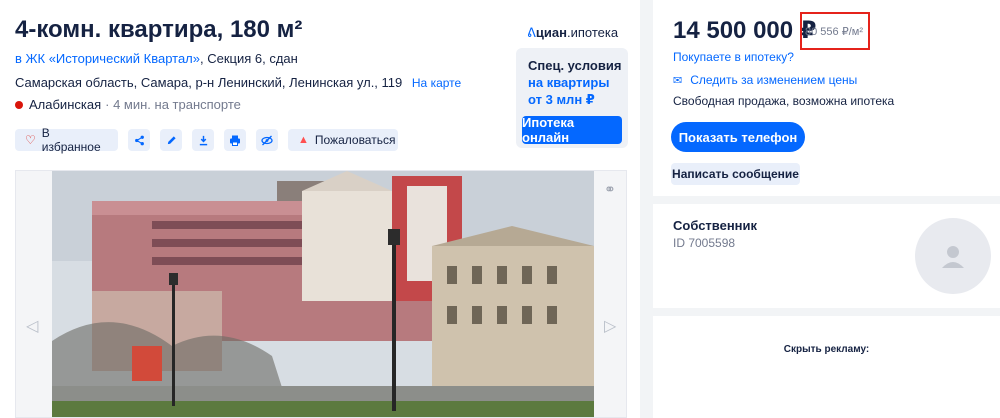 This screenshot has height=418, width=1000. What do you see at coordinates (738, 137) in the screenshot?
I see `show-phone-button: Показать телефон` at bounding box center [738, 137].